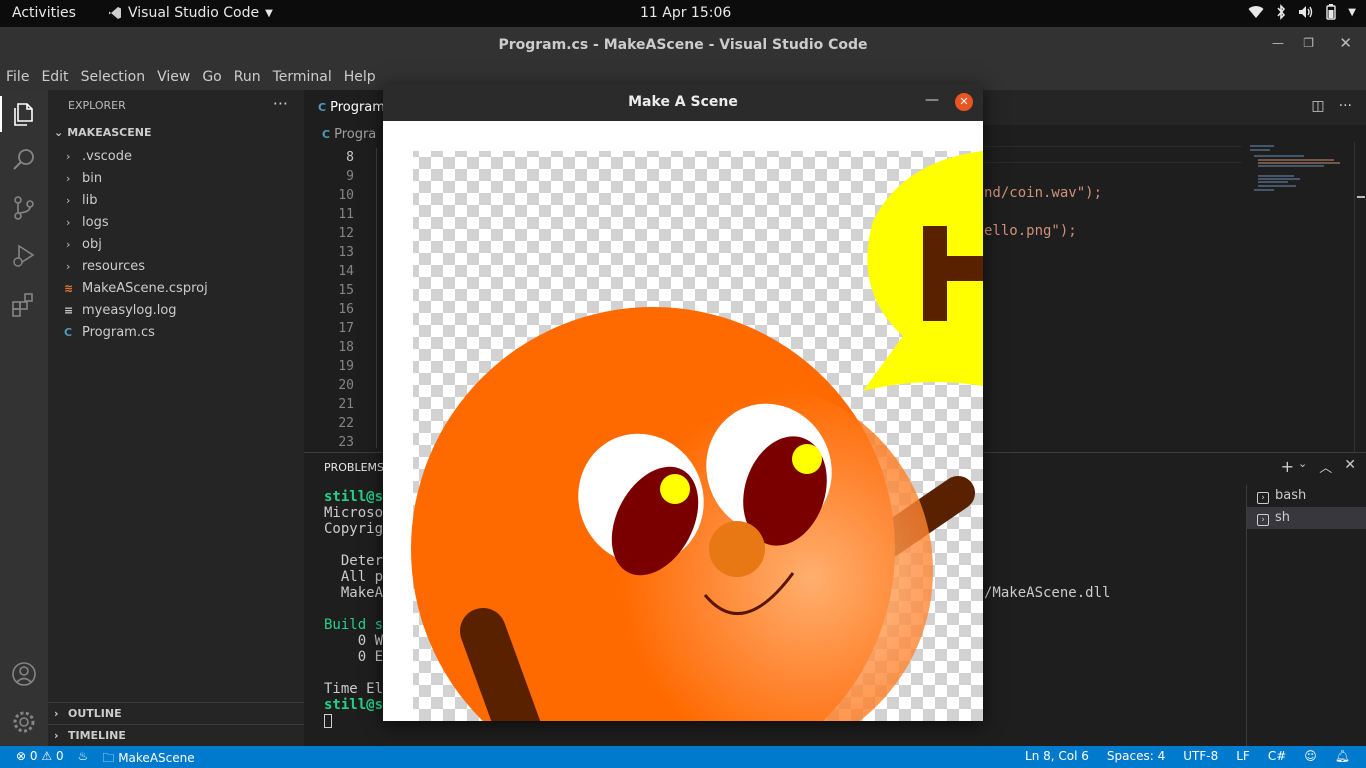 Image resolution: width=1366 pixels, height=768 pixels. Describe the element at coordinates (247, 77) in the screenshot. I see `menu-run: Run` at that location.